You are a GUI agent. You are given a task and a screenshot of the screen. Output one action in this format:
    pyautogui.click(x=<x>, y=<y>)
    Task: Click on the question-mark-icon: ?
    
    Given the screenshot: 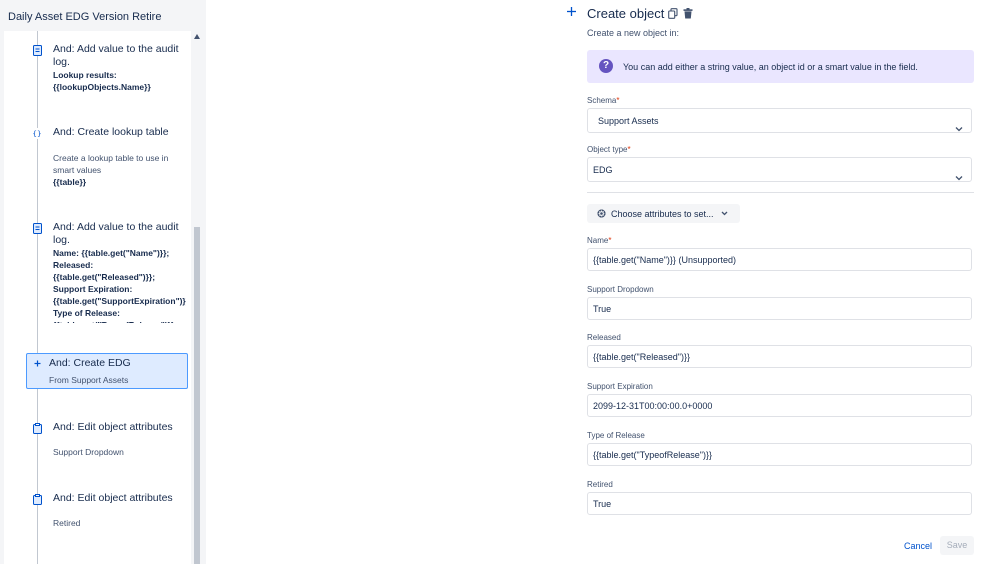 What is the action you would take?
    pyautogui.click(x=606, y=66)
    